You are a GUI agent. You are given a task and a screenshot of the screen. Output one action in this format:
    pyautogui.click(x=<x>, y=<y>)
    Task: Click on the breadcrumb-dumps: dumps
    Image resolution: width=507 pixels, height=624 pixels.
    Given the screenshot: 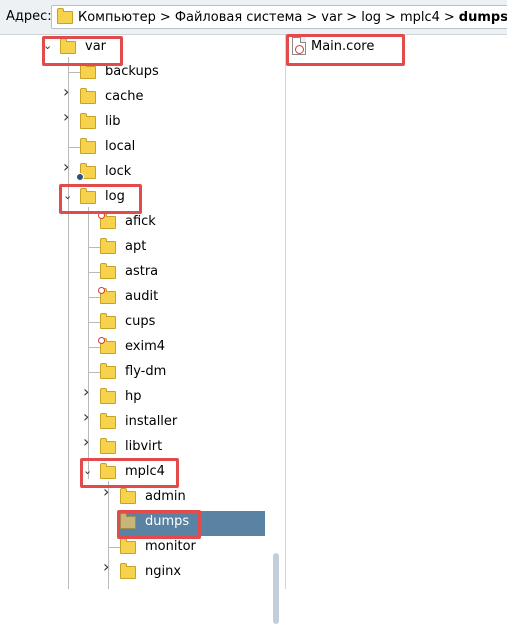 What is the action you would take?
    pyautogui.click(x=482, y=17)
    